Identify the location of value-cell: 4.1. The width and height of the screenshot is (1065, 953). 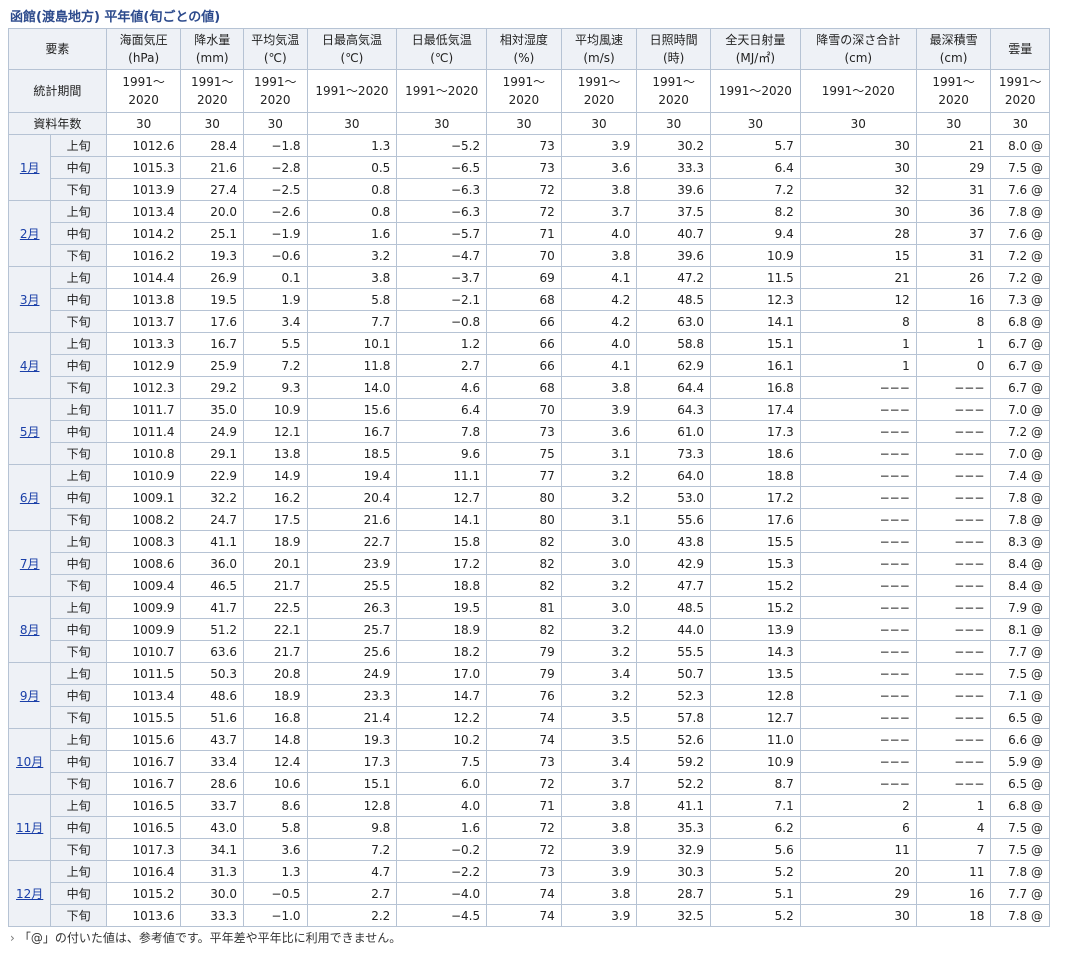
(599, 277).